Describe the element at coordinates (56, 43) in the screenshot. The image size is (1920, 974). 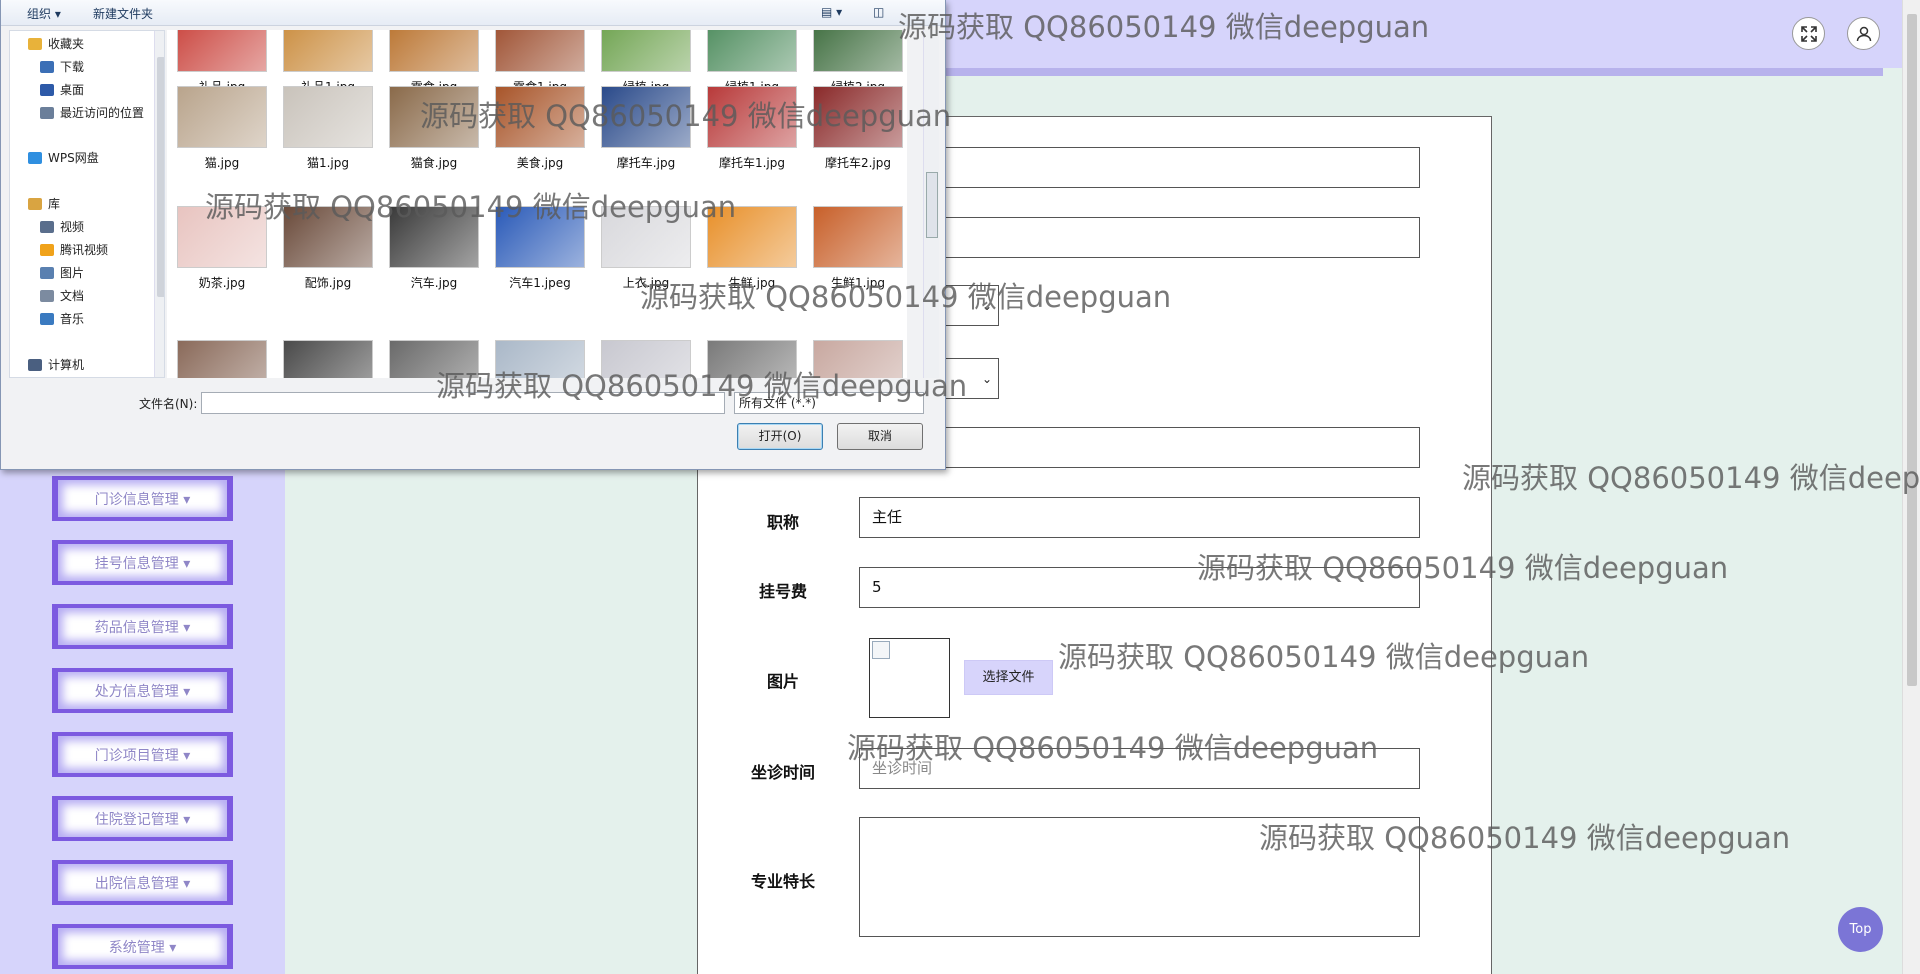
I see `nav-favorites: 收藏夹` at that location.